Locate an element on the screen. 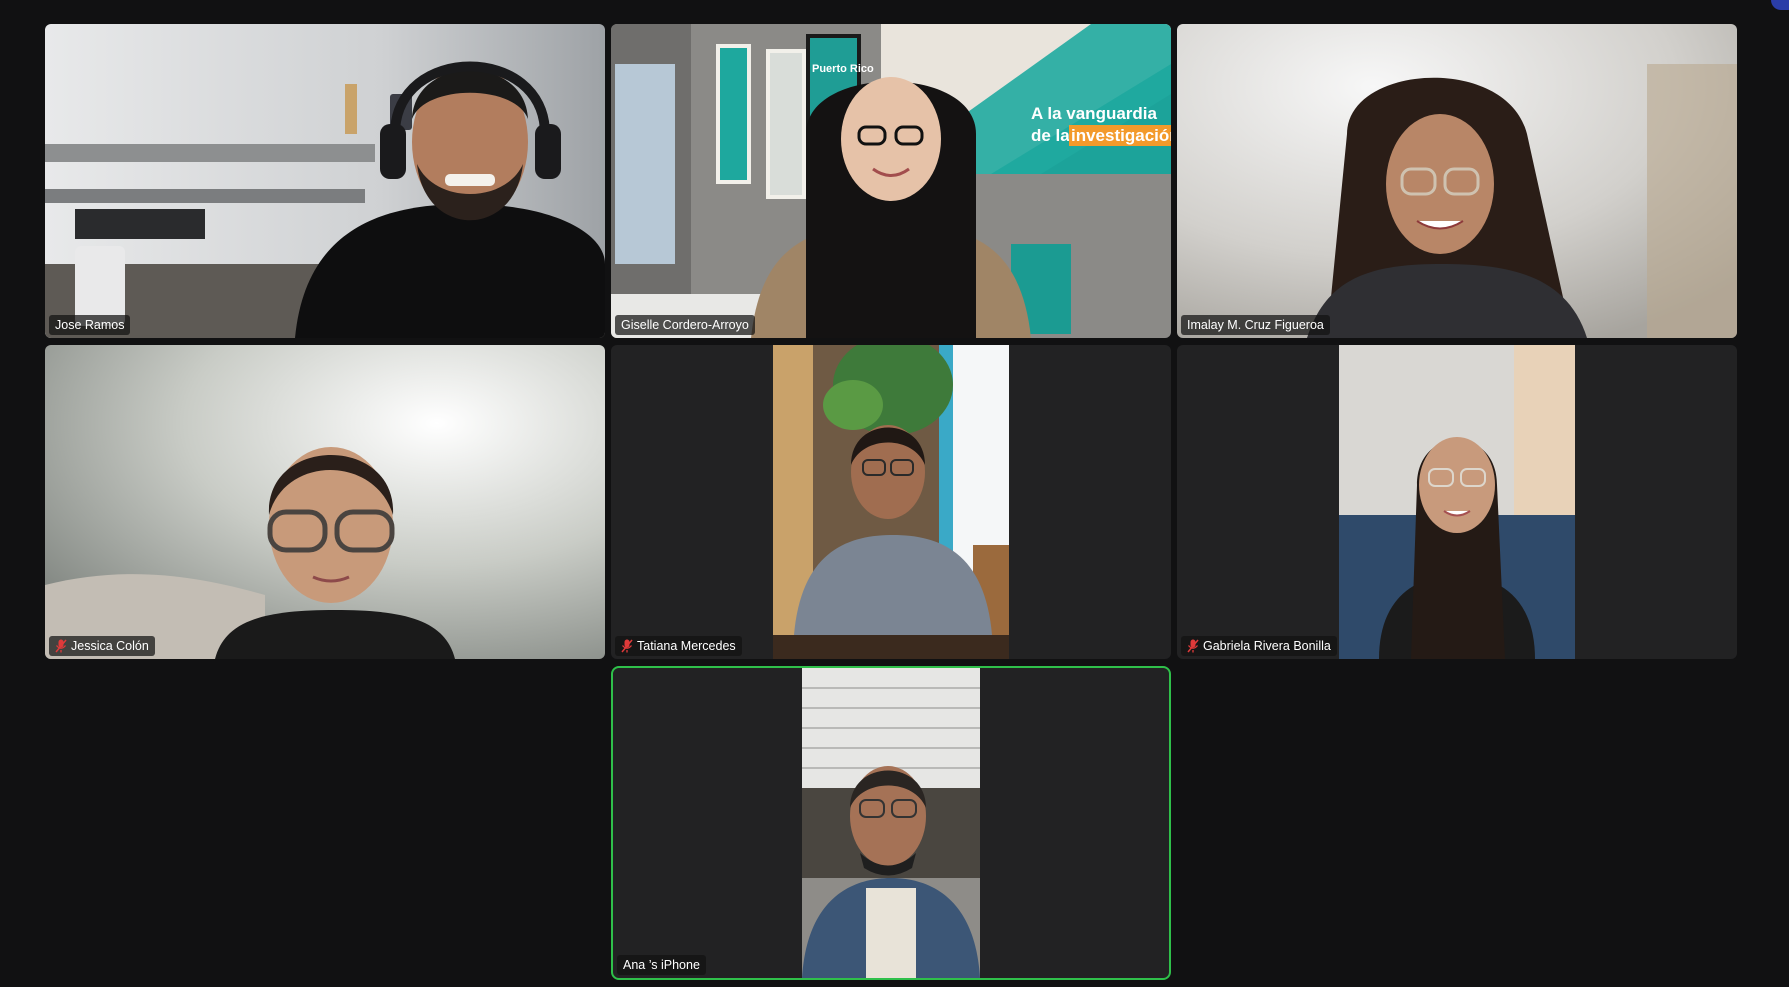  participant-name: Giselle Cordero-Arroyo is located at coordinates (685, 325).